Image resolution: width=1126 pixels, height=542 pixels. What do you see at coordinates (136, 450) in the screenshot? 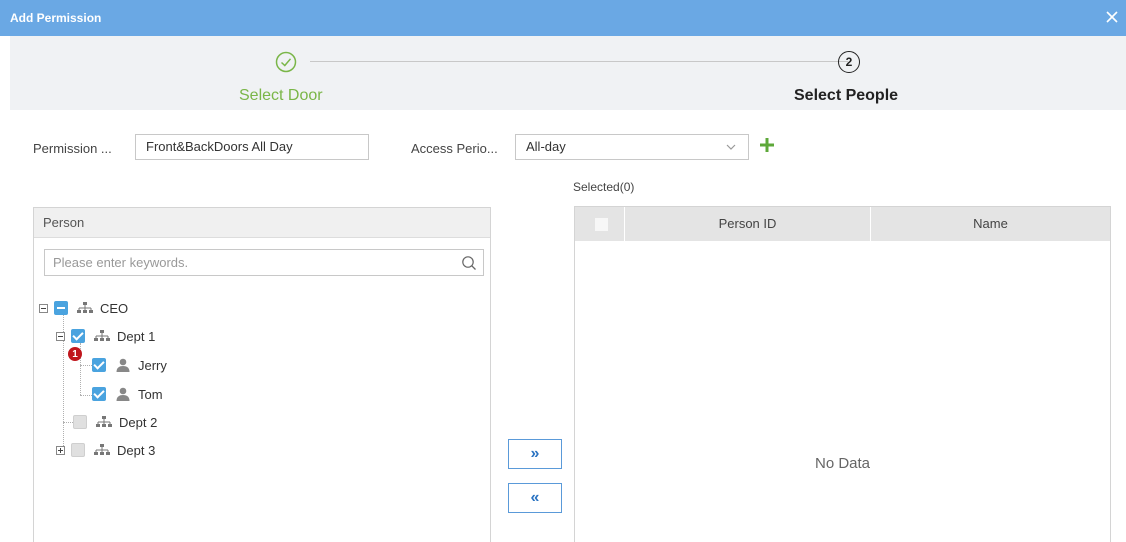
I see `tree-node-label: Dept 3` at bounding box center [136, 450].